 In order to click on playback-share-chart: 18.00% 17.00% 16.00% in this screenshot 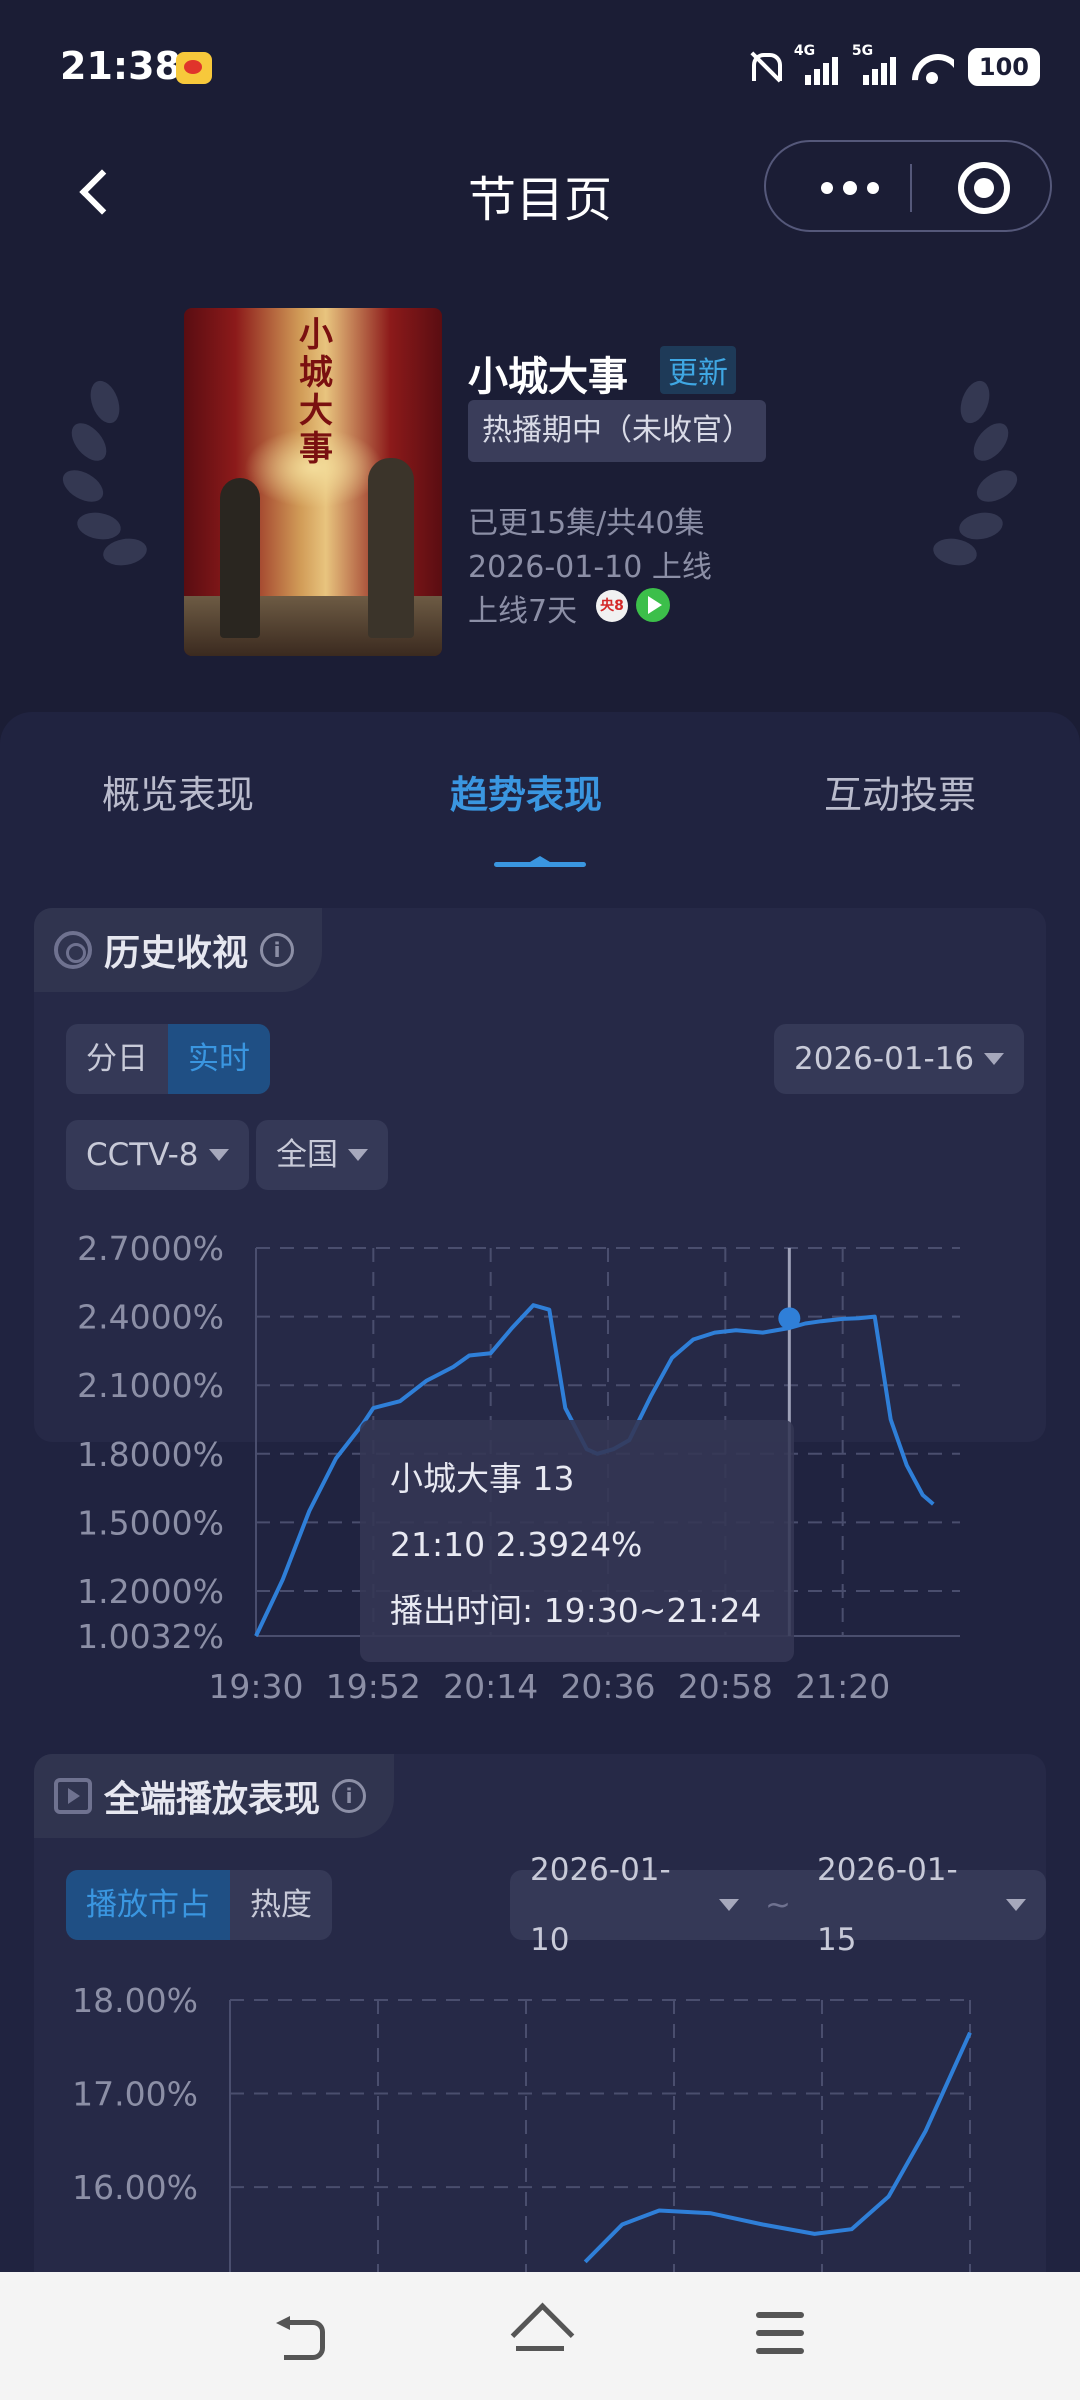, I will do `click(522, 2126)`.